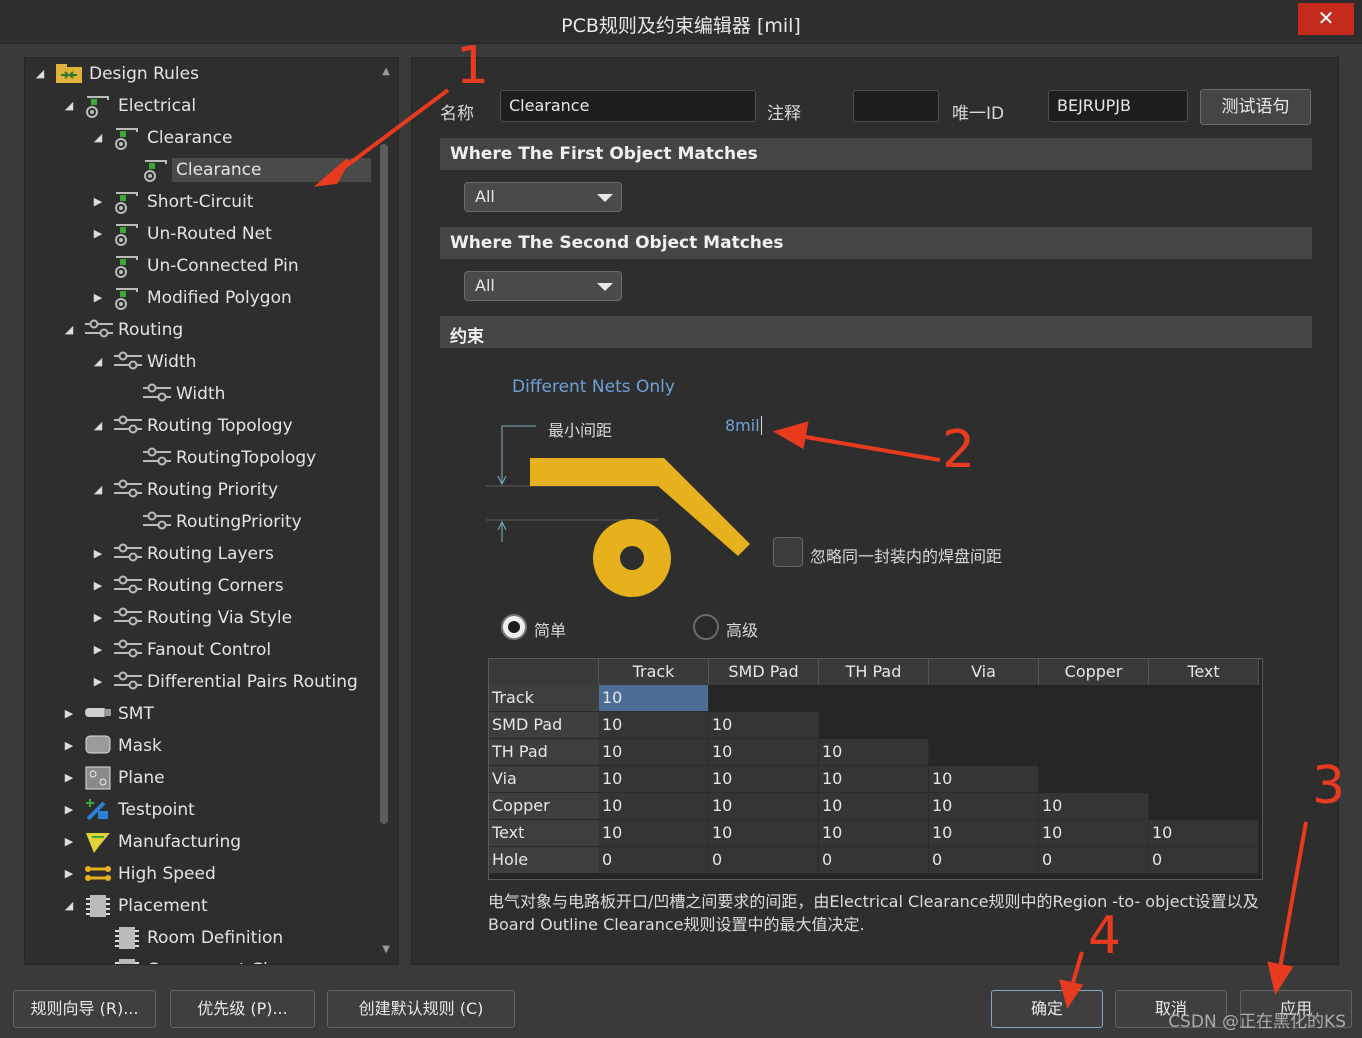  I want to click on clearance-diagram, so click(618, 511).